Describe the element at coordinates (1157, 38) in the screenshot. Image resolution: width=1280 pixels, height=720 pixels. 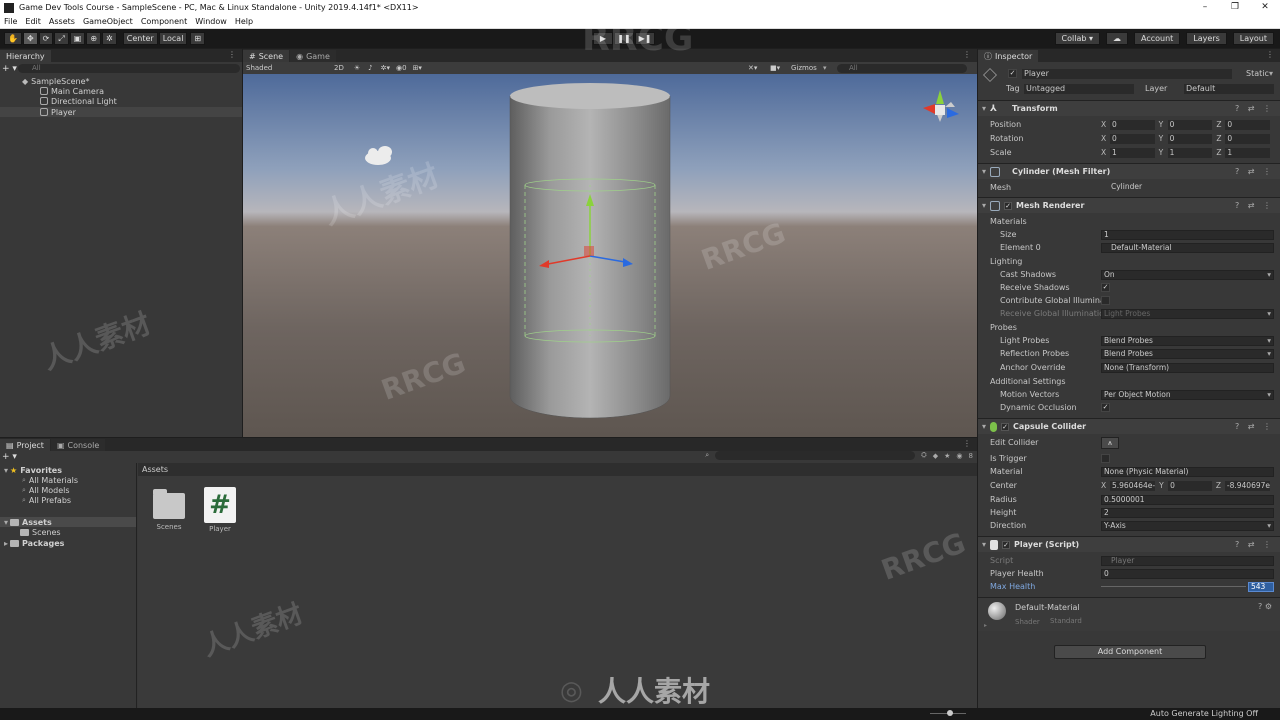
I see `account-dropdown: Account` at that location.